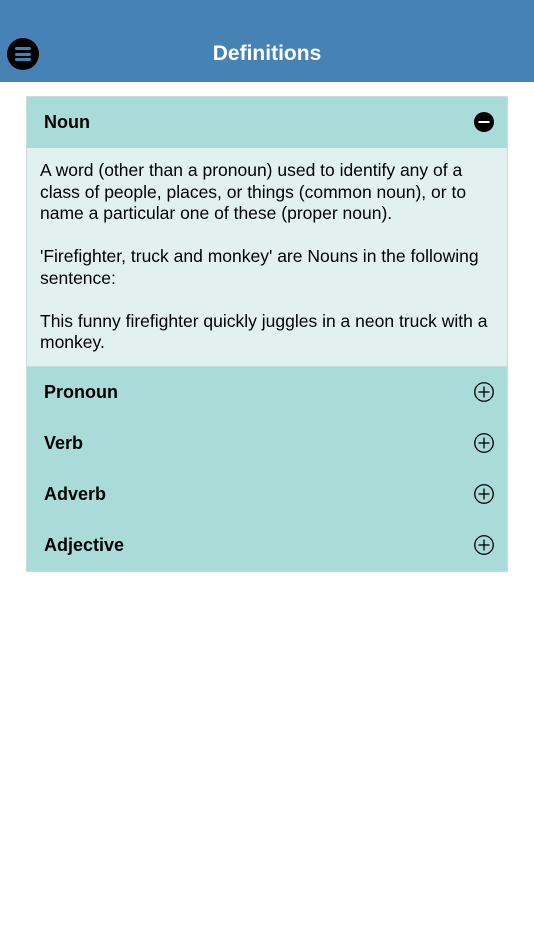 Image resolution: width=534 pixels, height=950 pixels. What do you see at coordinates (267, 494) in the screenshot?
I see `accordion-header-adverb: Adverb` at bounding box center [267, 494].